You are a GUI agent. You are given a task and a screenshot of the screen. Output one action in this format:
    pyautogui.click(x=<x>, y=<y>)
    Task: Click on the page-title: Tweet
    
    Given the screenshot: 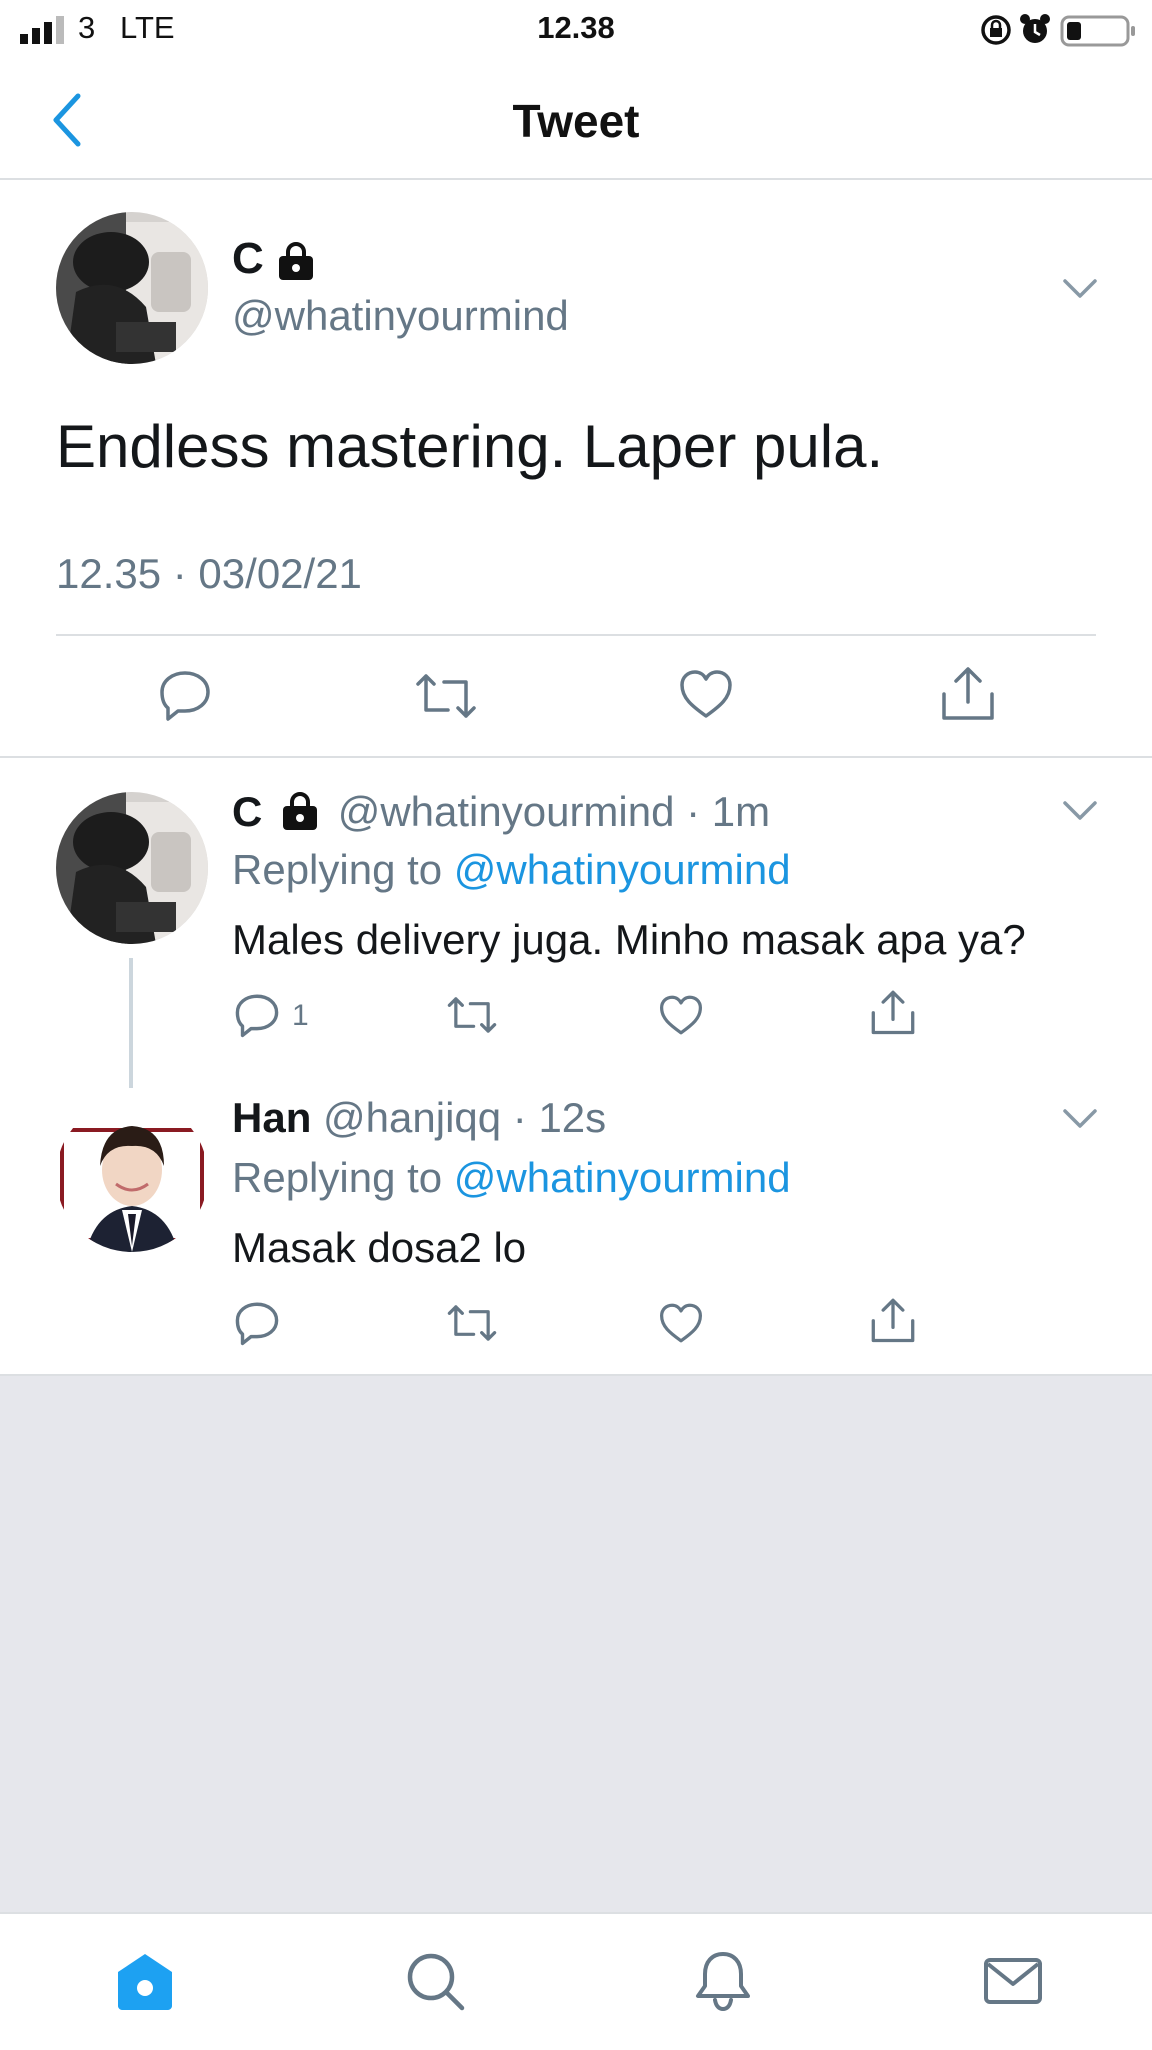 What is the action you would take?
    pyautogui.click(x=576, y=121)
    